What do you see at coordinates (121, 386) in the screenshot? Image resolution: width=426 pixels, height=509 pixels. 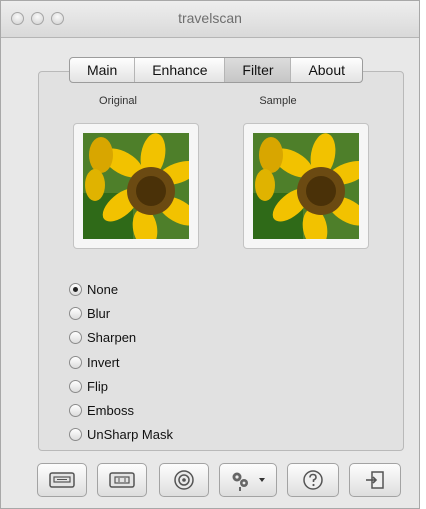 I see `radio-option-flip: Flip` at bounding box center [121, 386].